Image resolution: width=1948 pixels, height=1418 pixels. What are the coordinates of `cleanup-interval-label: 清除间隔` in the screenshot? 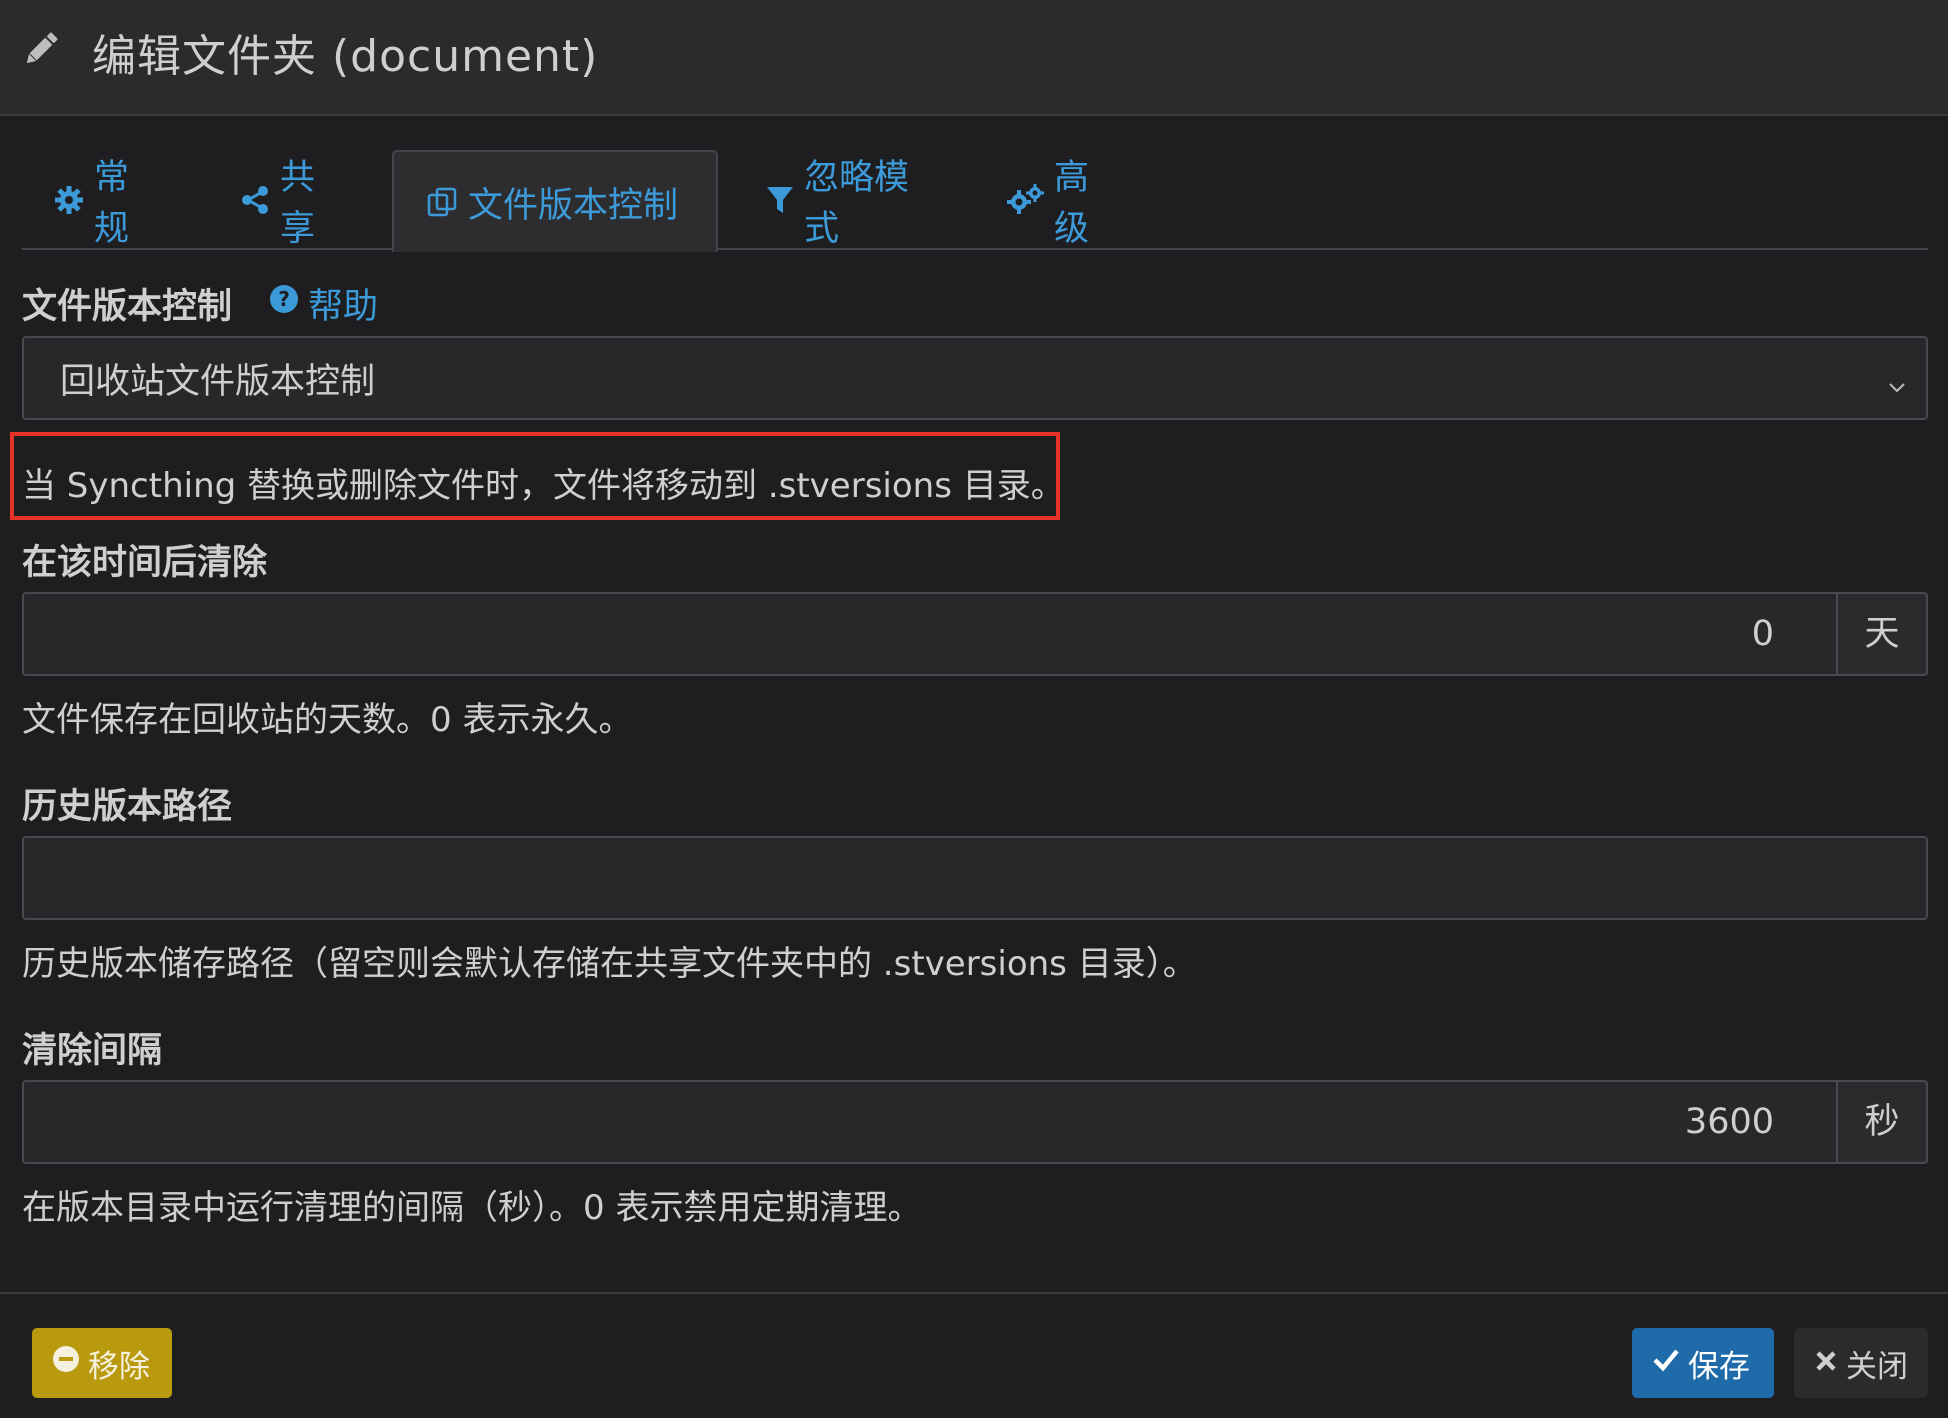 It's located at (92, 1051).